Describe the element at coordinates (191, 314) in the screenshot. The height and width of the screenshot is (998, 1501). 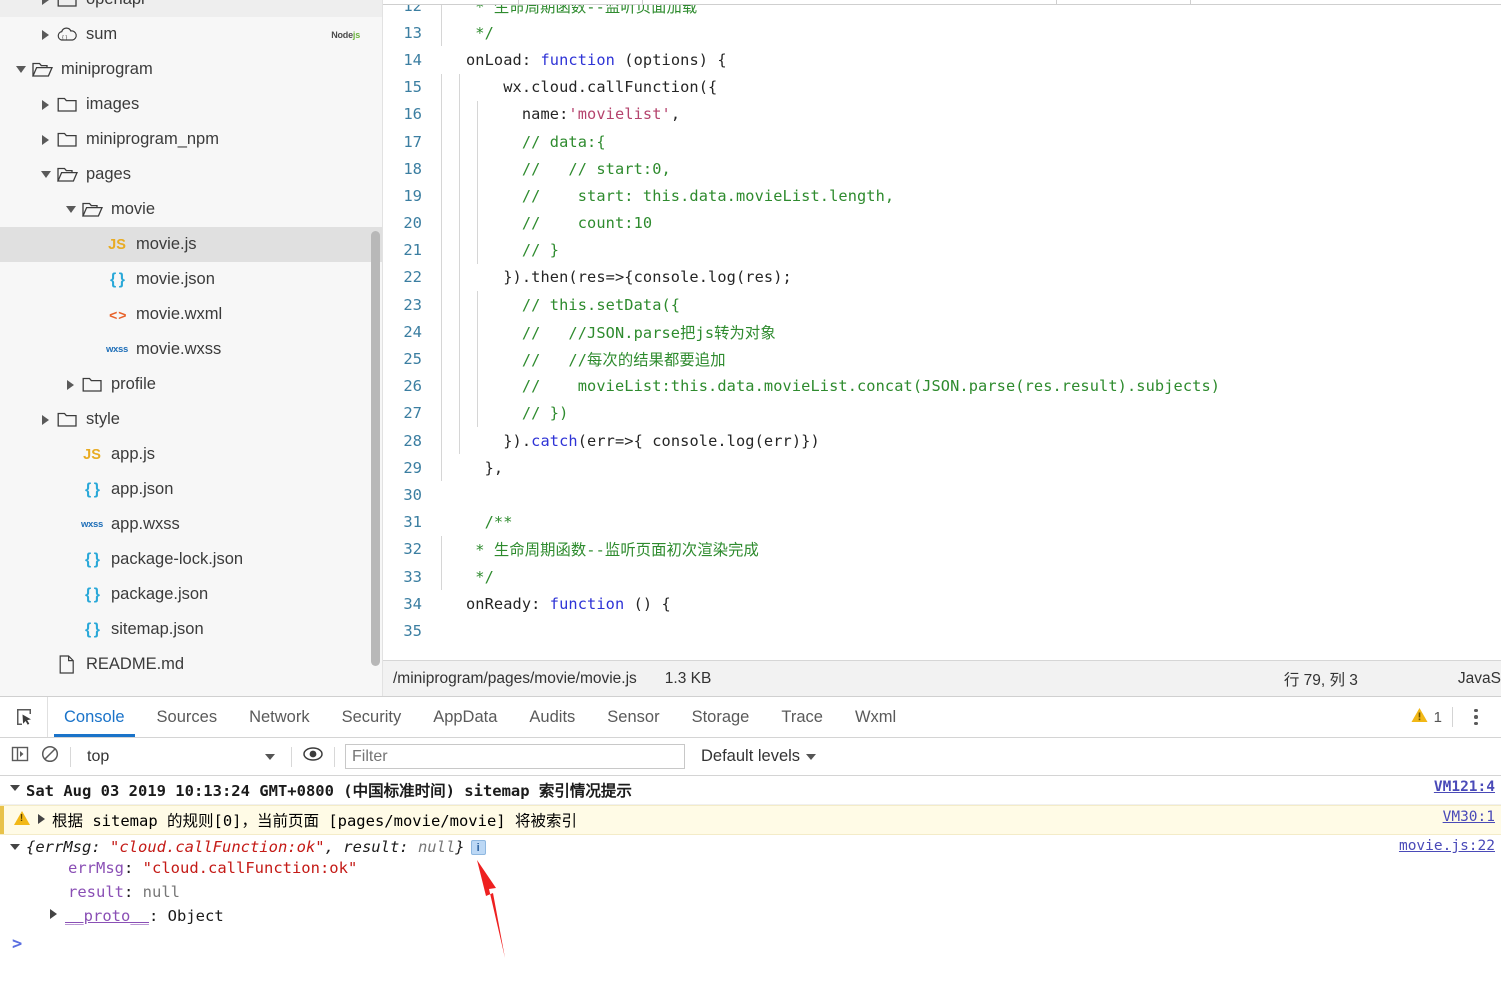
I see `tree-item-movie-wxml: < > movie.wxml` at that location.